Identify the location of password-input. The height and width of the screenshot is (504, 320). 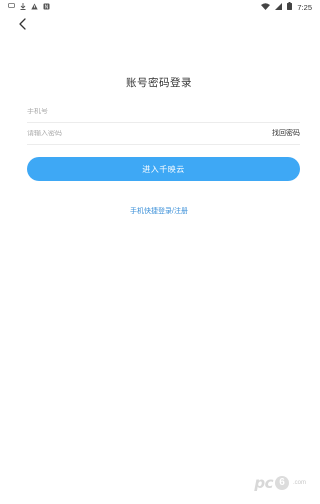
(117, 133).